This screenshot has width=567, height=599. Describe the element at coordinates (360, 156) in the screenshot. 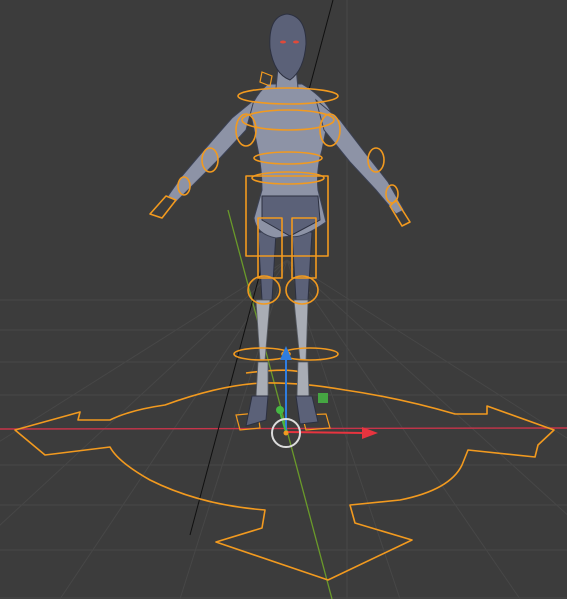

I see `arm-right` at that location.